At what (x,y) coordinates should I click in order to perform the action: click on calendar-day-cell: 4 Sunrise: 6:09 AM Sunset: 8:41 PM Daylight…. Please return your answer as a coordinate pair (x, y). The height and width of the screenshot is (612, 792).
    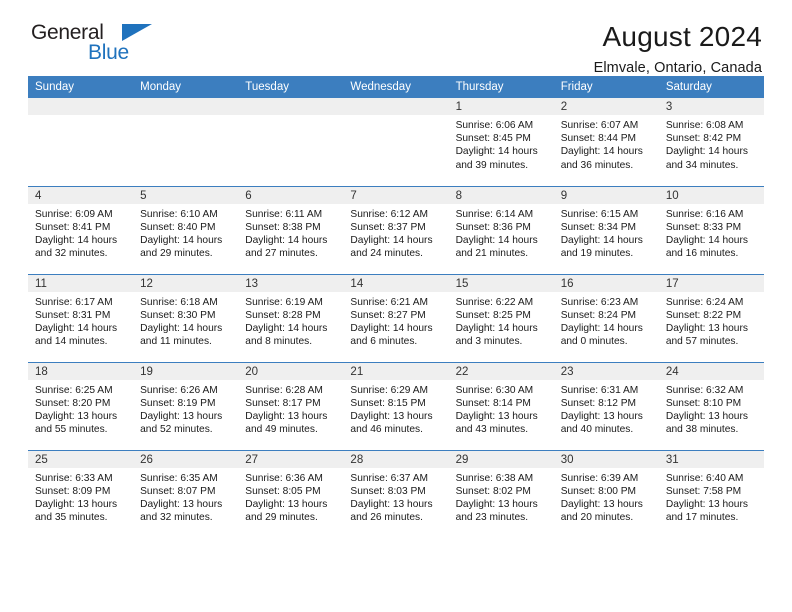
    Looking at the image, I should click on (81, 229).